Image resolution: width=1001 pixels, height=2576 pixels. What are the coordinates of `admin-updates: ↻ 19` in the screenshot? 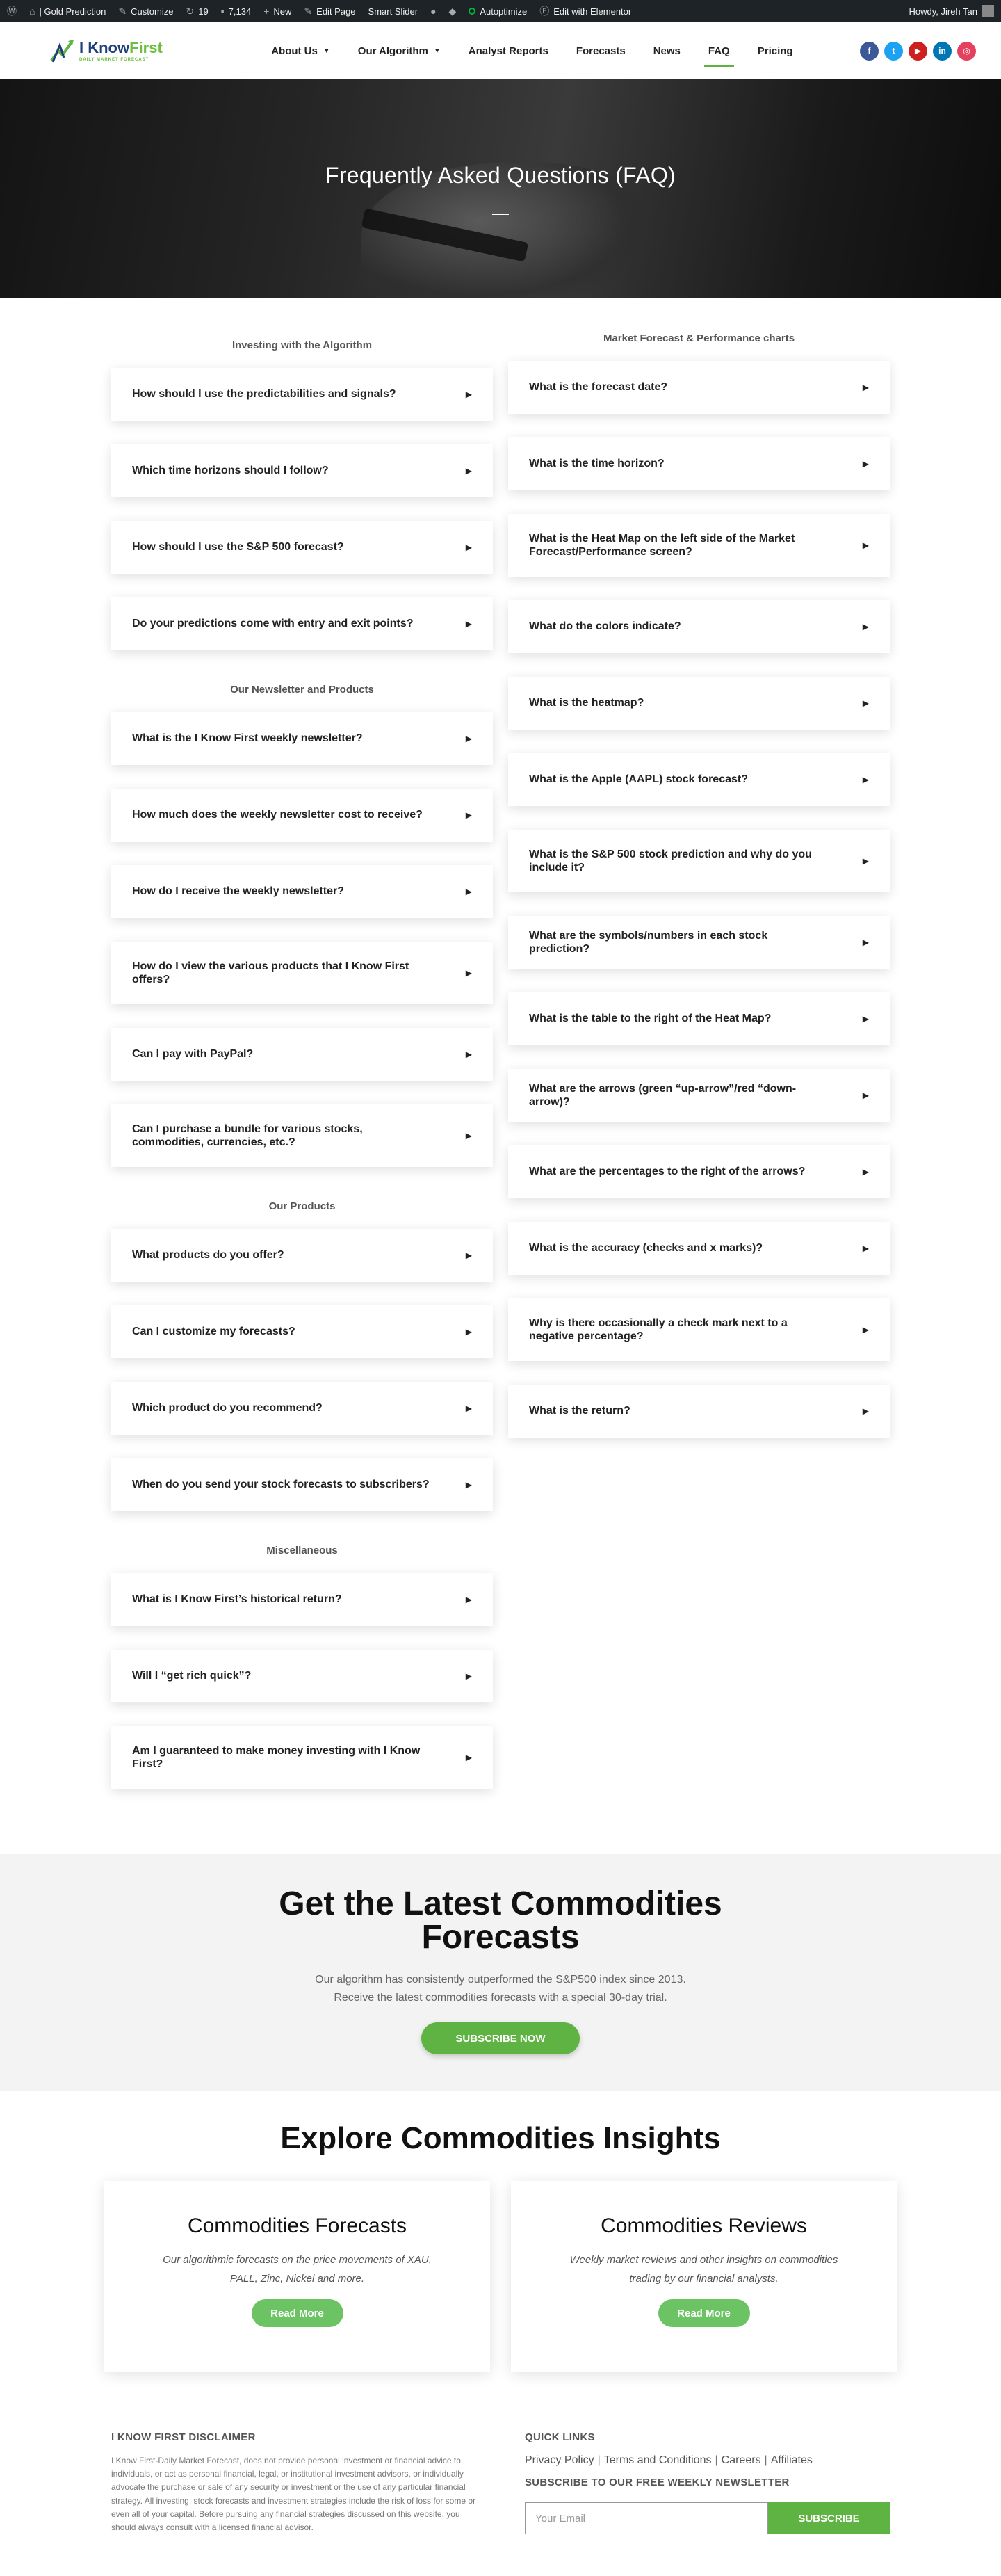 It's located at (197, 12).